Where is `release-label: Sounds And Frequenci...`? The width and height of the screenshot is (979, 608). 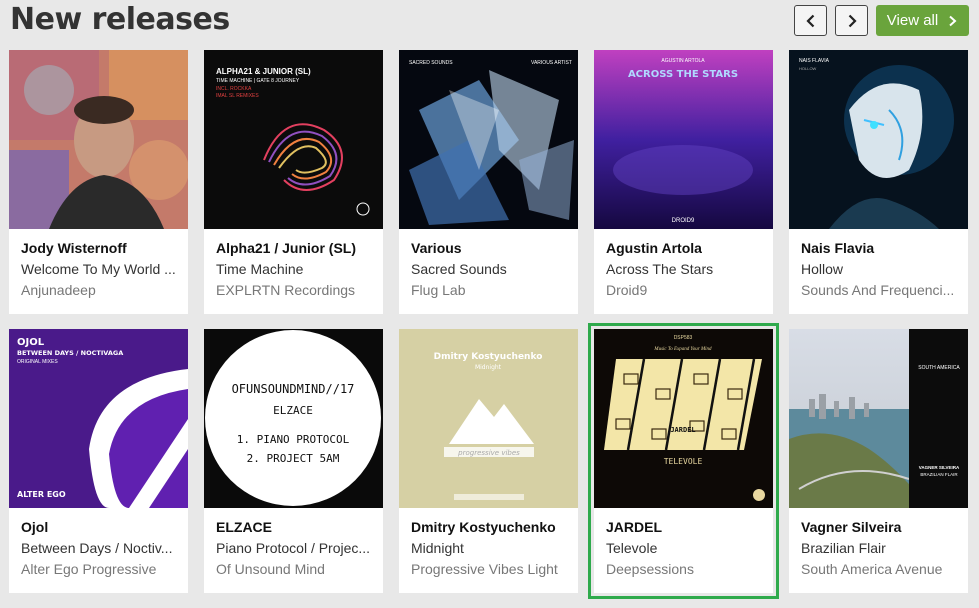
release-label: Sounds And Frequenci... is located at coordinates (880, 292).